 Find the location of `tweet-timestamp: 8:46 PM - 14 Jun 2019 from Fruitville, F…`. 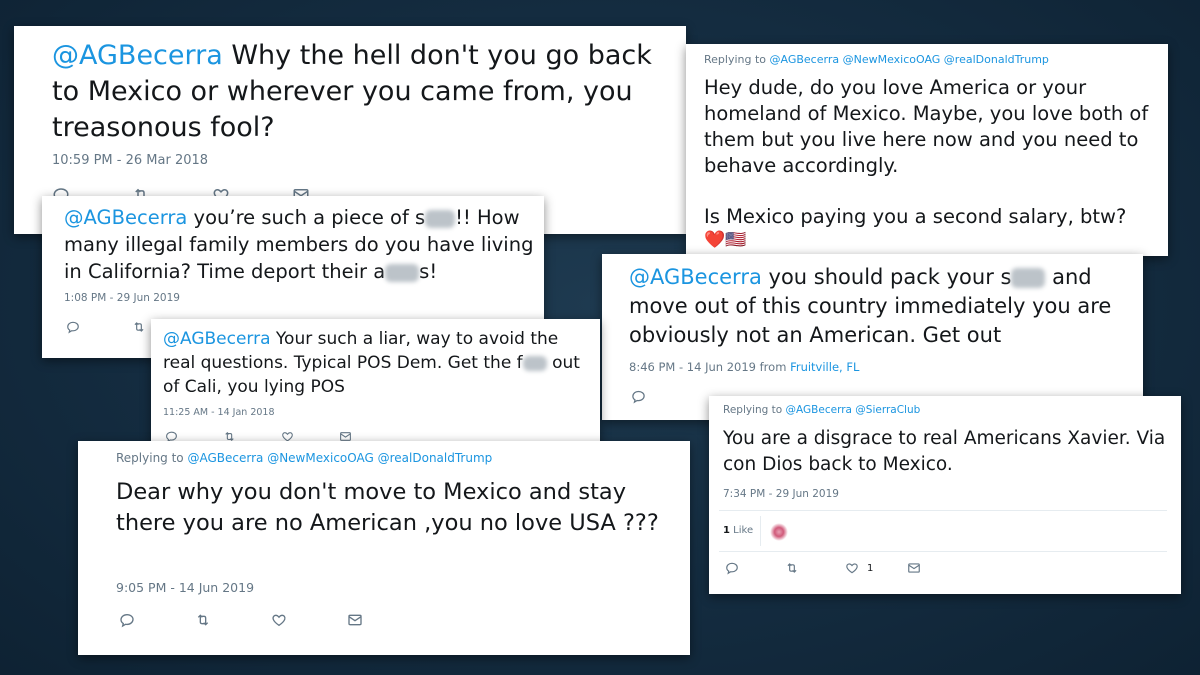

tweet-timestamp: 8:46 PM - 14 Jun 2019 from Fruitville, F… is located at coordinates (744, 367).